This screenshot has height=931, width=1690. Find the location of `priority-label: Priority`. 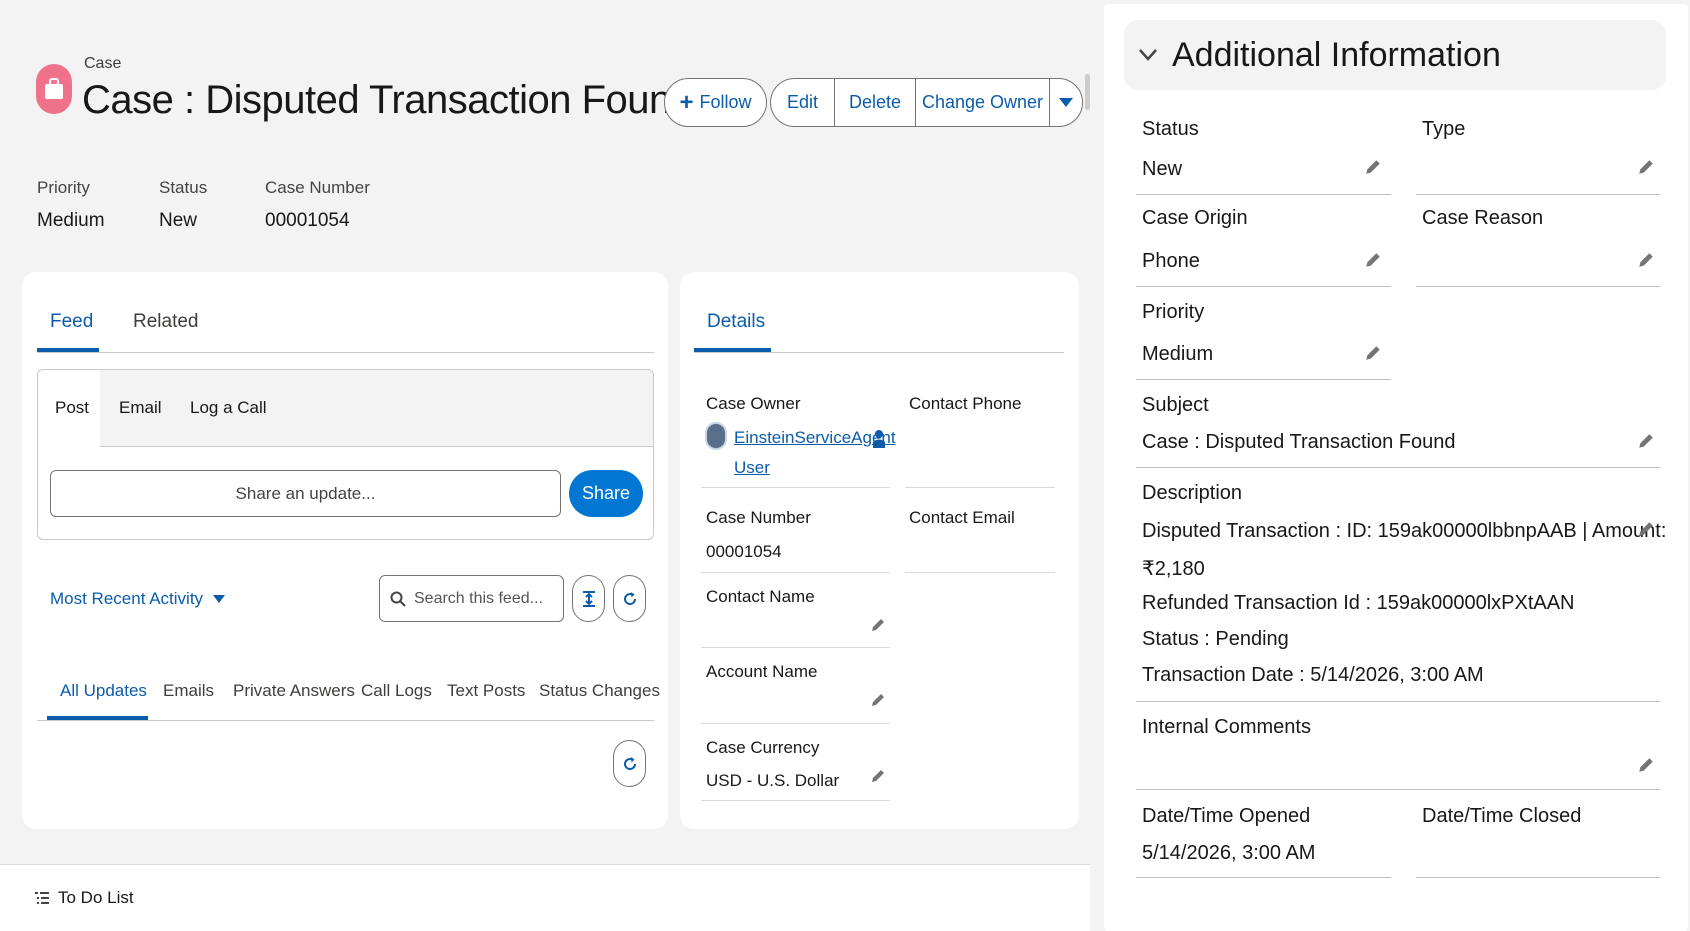

priority-label: Priority is located at coordinates (1173, 312).